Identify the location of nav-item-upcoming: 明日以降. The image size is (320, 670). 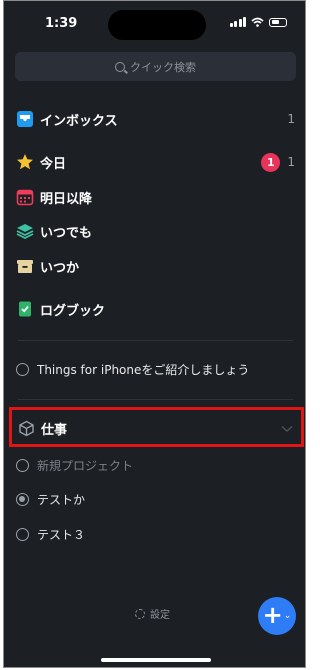
(155, 197).